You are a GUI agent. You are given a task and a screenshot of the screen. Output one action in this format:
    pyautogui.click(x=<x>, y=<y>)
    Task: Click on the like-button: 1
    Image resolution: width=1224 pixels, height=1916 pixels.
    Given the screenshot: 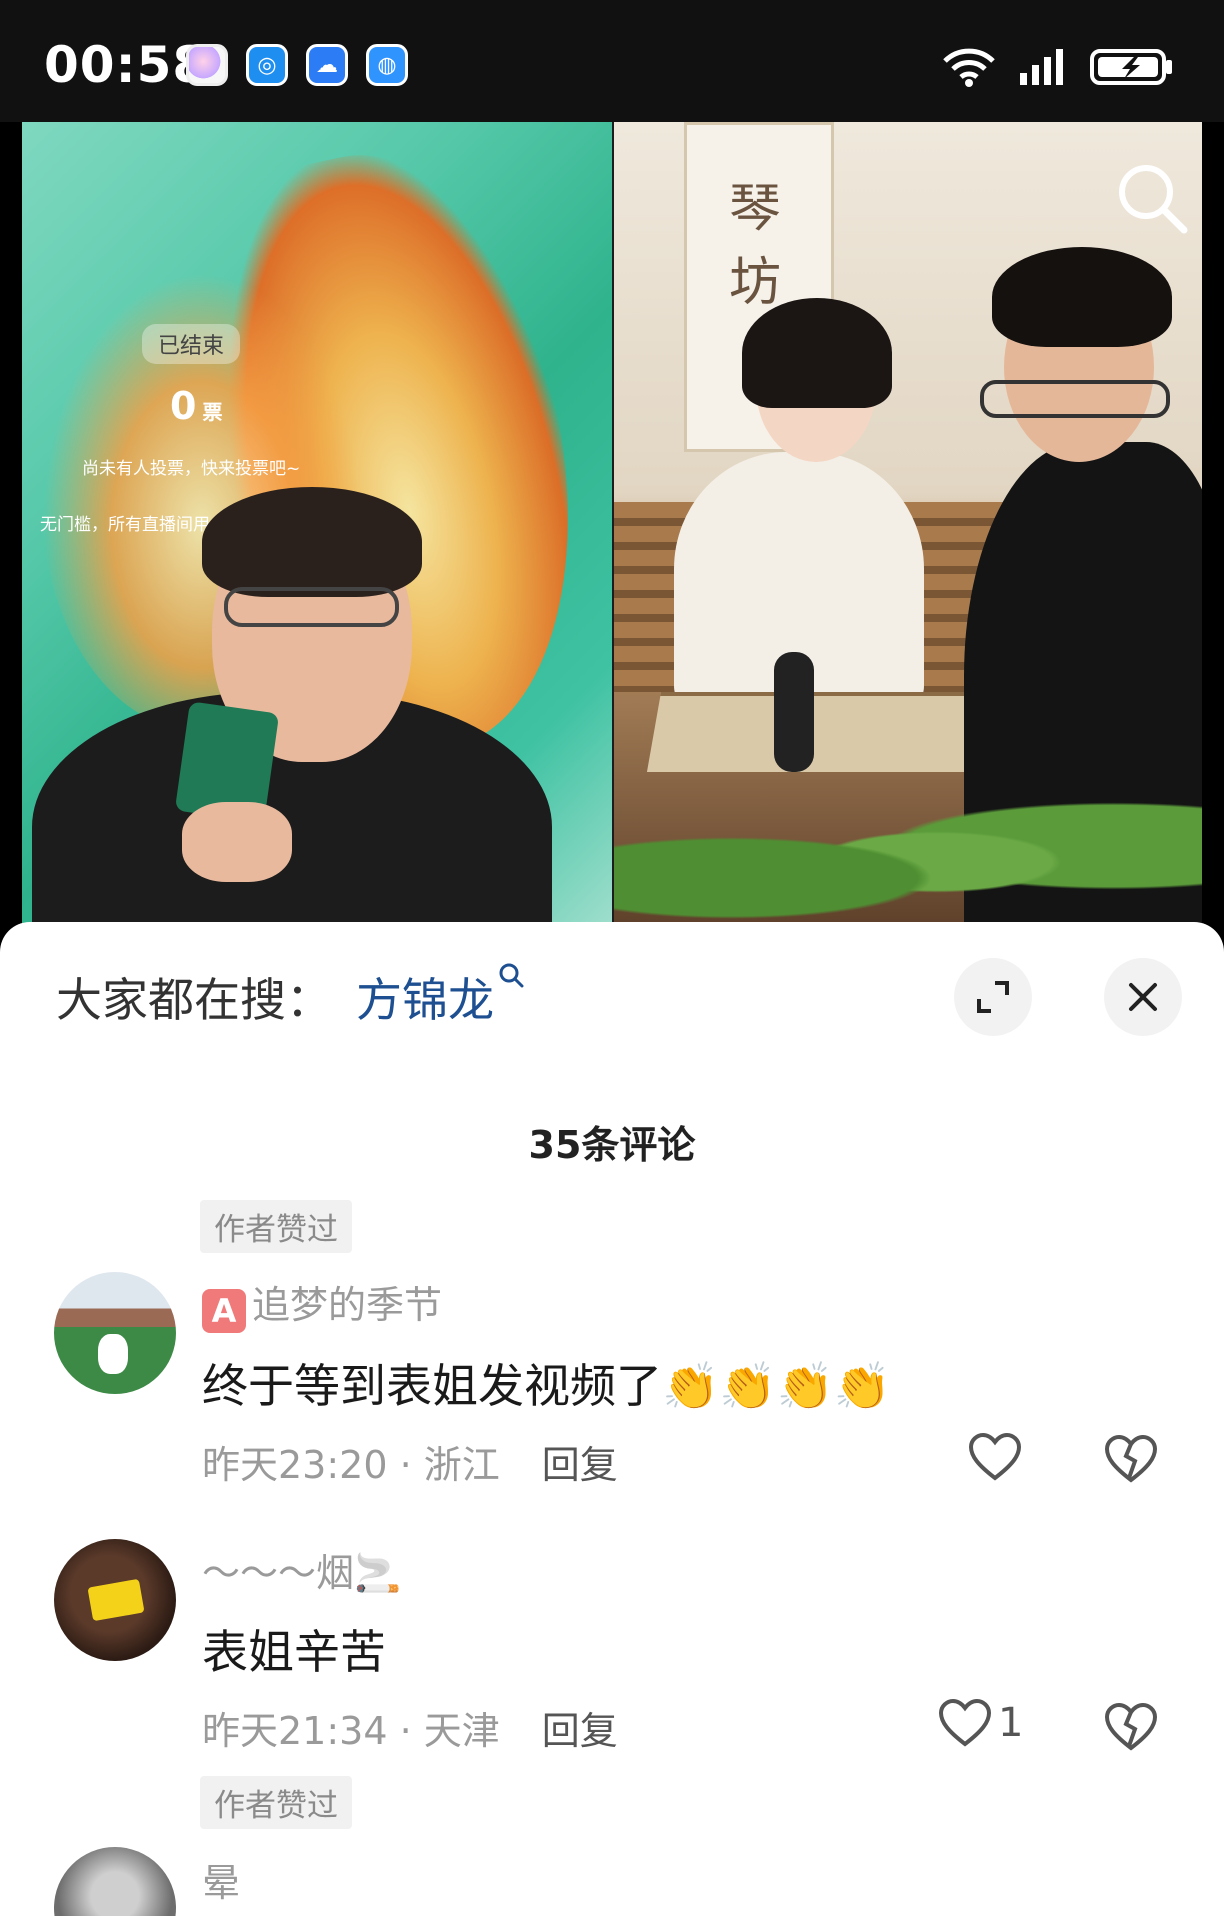 What is the action you would take?
    pyautogui.click(x=980, y=1723)
    